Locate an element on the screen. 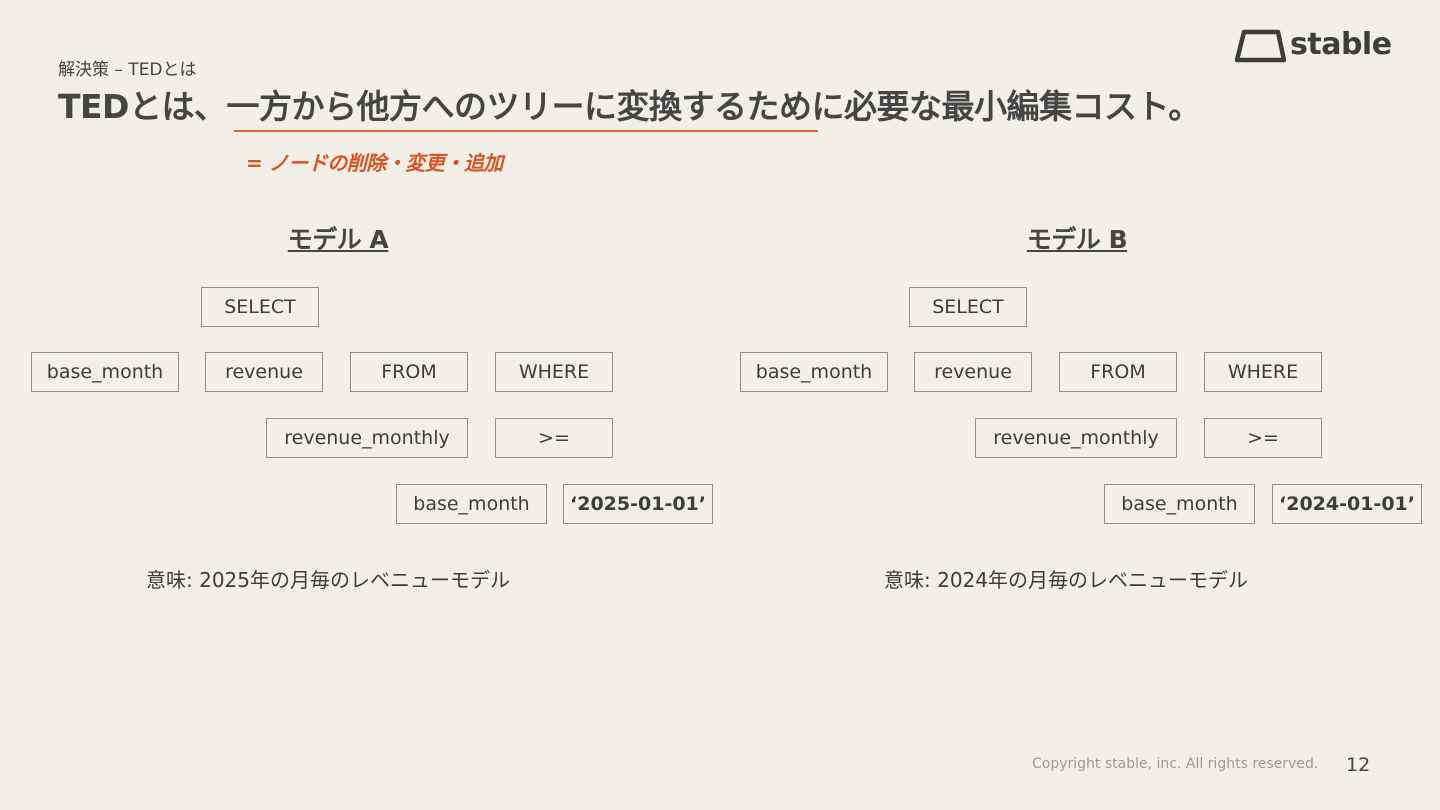 The height and width of the screenshot is (810, 1440). trapezoid-logo-icon is located at coordinates (1260, 46).